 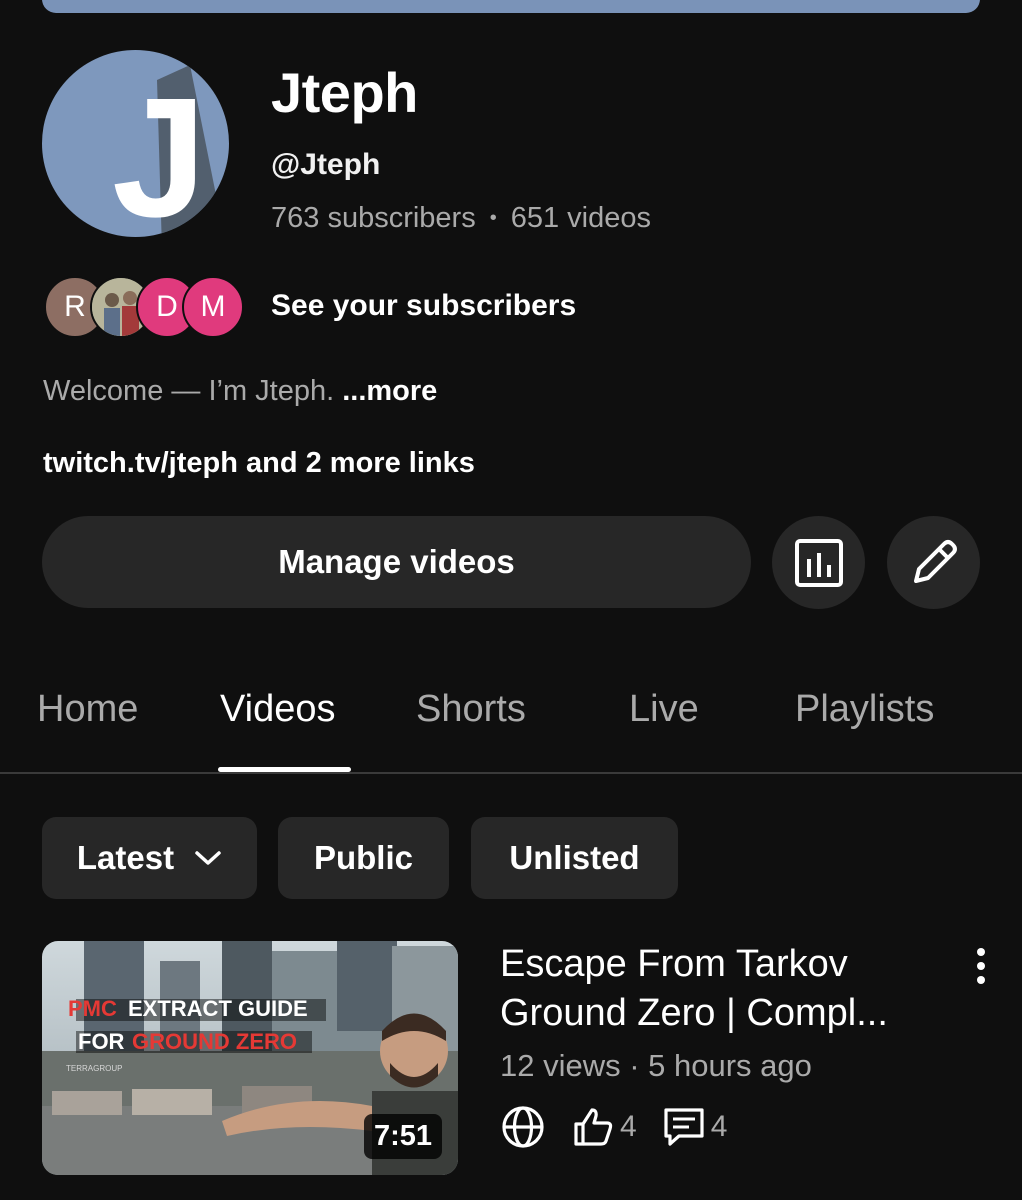 What do you see at coordinates (213, 307) in the screenshot?
I see `subscriber-avatar: M` at bounding box center [213, 307].